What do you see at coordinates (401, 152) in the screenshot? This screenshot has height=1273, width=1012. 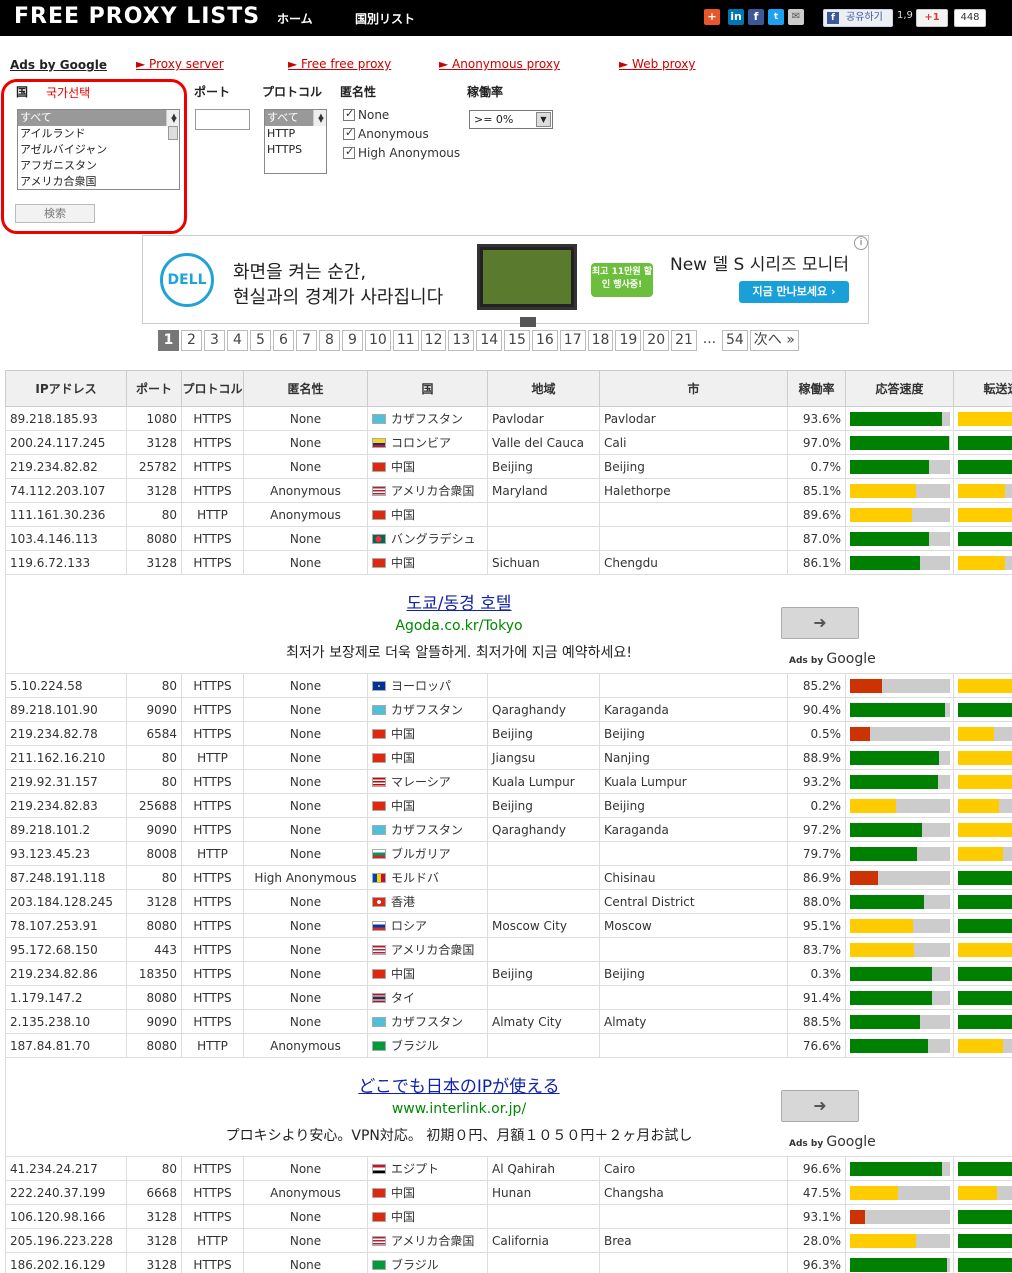 I see `anonymity-high-checkbox: High Anonymous` at bounding box center [401, 152].